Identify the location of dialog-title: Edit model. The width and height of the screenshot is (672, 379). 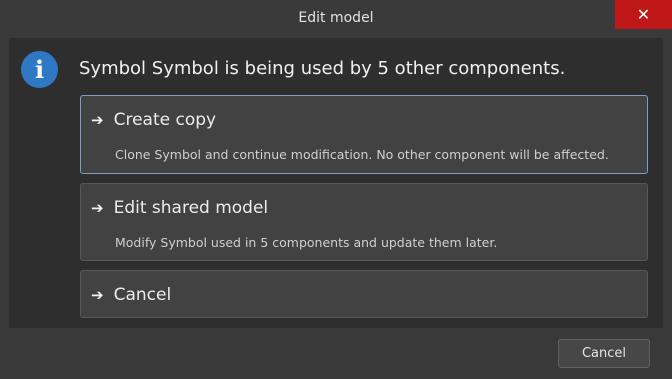
(336, 18).